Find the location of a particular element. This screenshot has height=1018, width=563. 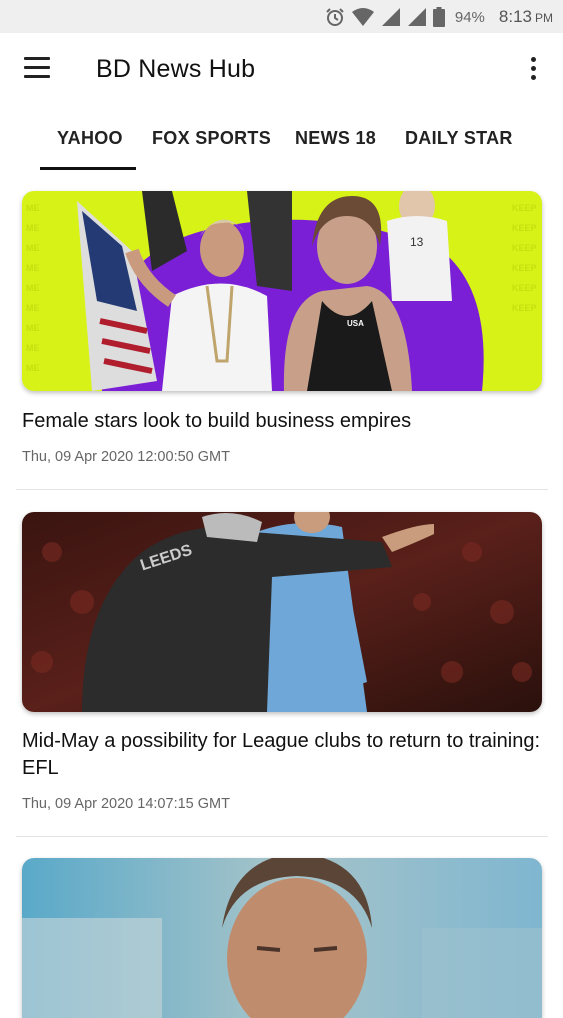

tab-yahoo: YAHOO is located at coordinates (90, 138).